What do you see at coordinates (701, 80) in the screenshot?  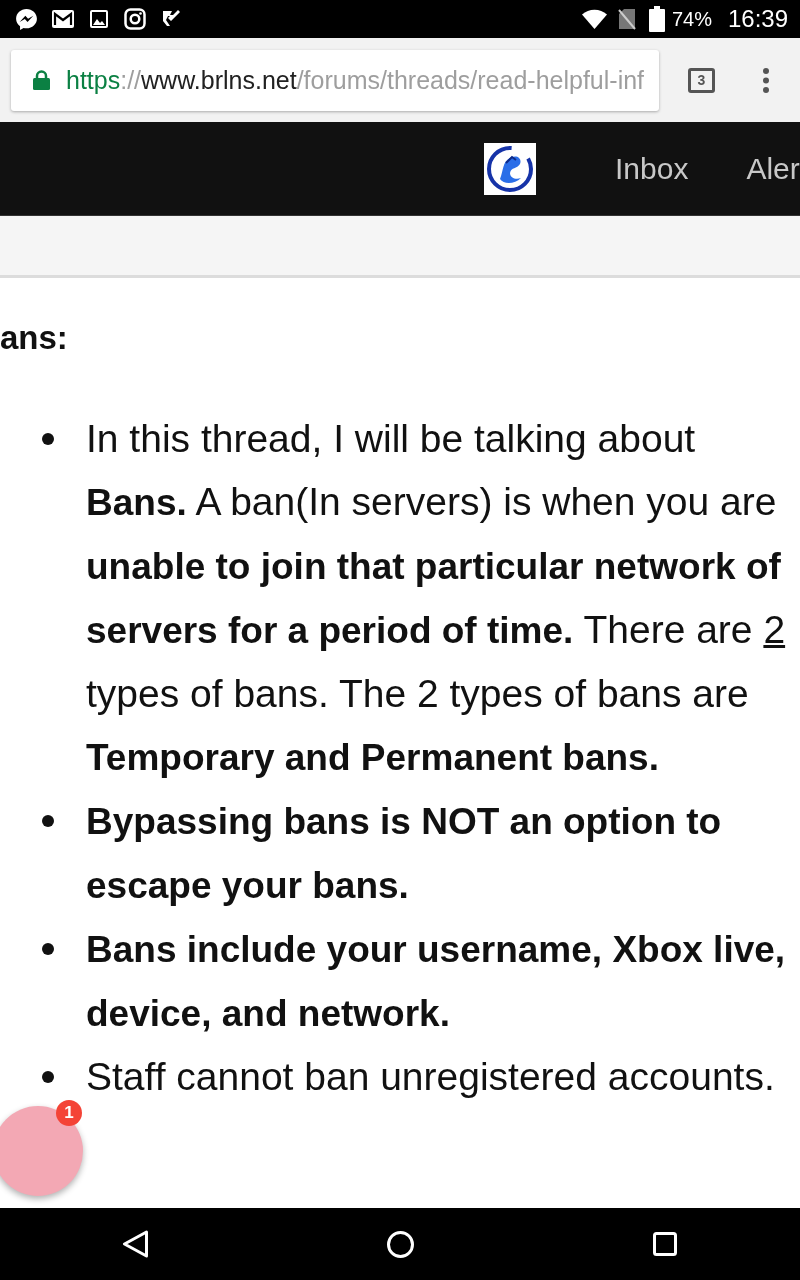 I see `tab-switcher-button: 3` at bounding box center [701, 80].